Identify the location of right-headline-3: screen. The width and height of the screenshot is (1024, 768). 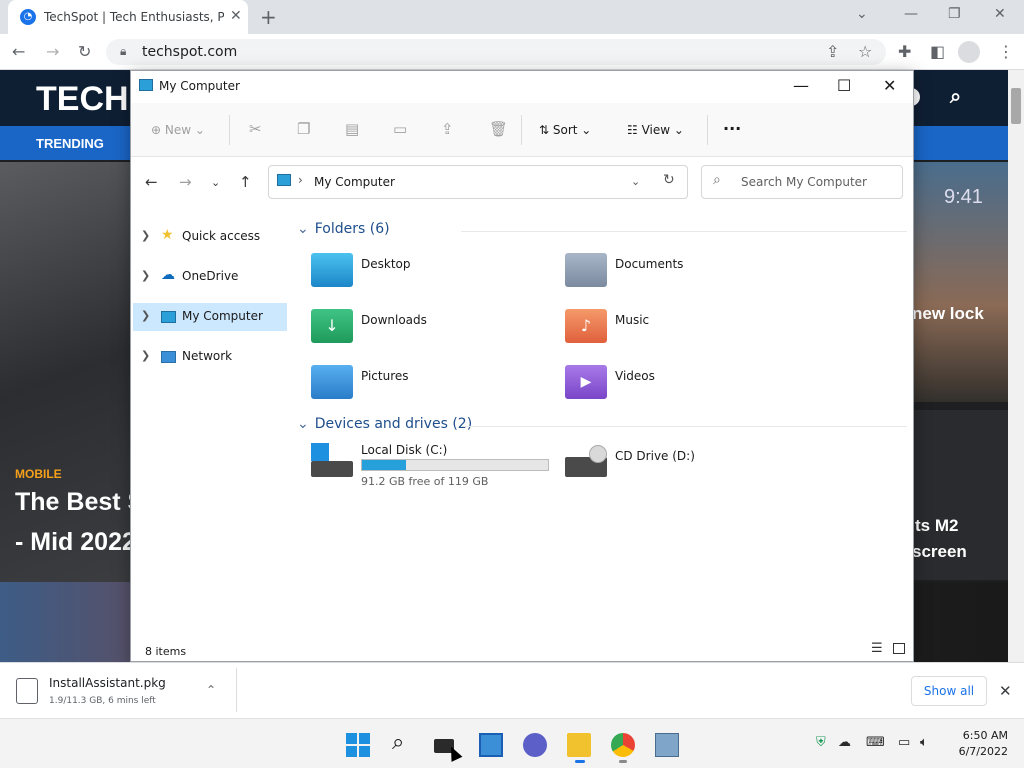
(939, 552).